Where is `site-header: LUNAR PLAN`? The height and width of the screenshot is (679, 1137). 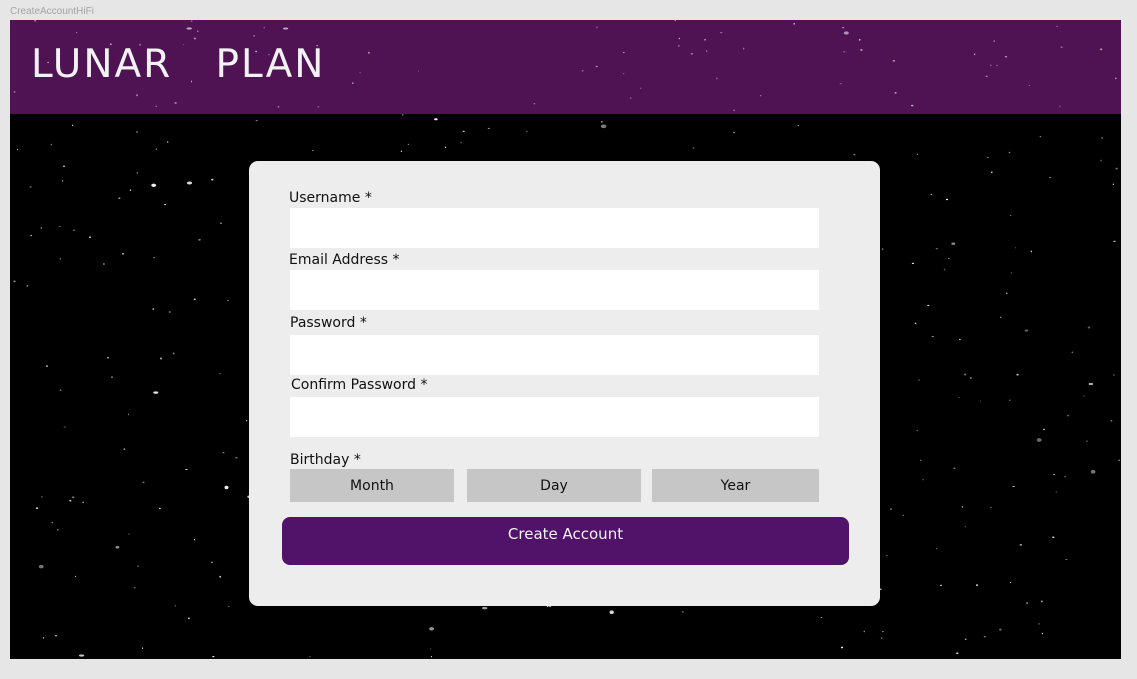
site-header: LUNAR PLAN is located at coordinates (565, 67).